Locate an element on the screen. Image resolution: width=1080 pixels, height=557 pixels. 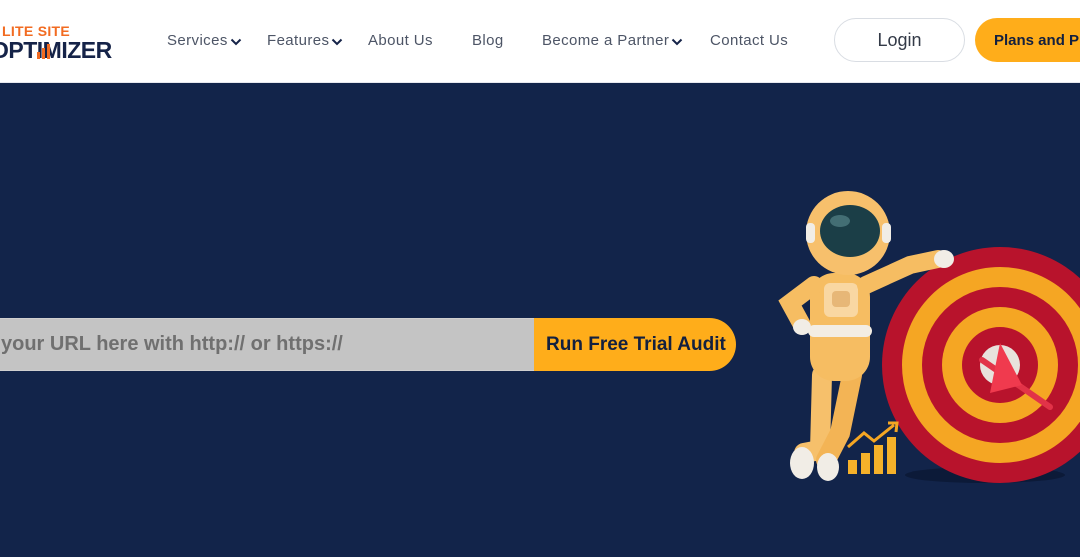
logo-wordmark-start: OPT is located at coordinates (18, 50).